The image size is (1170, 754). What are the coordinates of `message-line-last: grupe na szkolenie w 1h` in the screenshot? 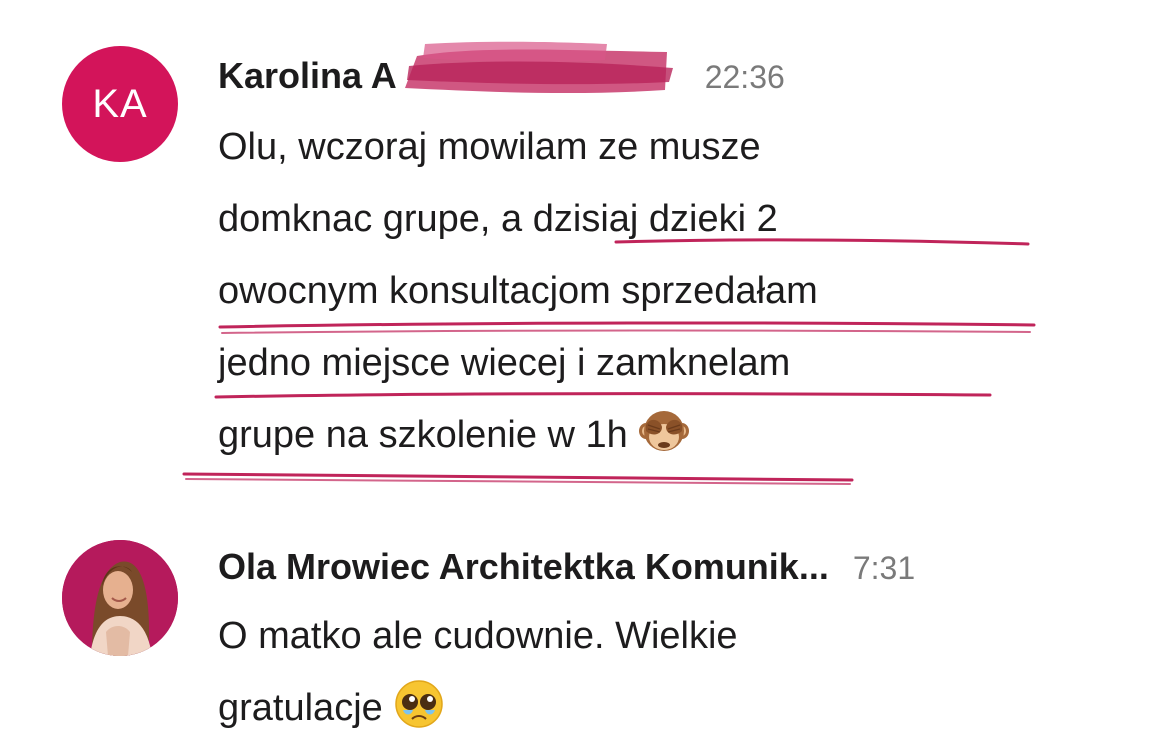 It's located at (454, 435).